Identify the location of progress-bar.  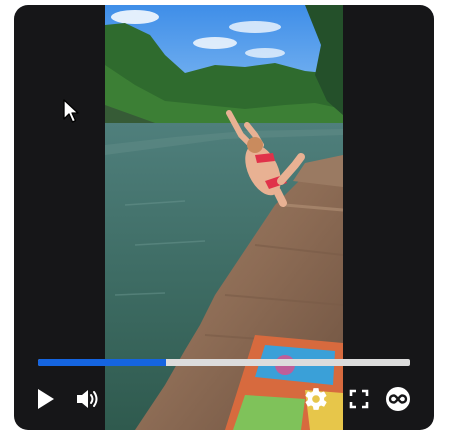
(224, 362).